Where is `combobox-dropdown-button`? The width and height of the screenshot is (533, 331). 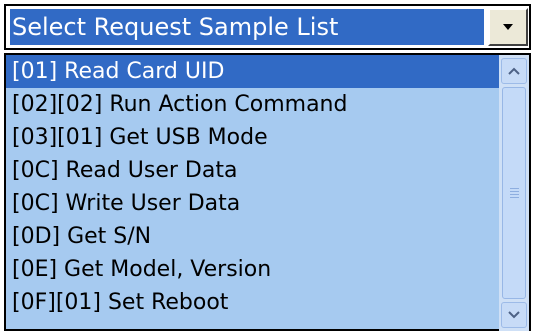
combobox-dropdown-button is located at coordinates (508, 27).